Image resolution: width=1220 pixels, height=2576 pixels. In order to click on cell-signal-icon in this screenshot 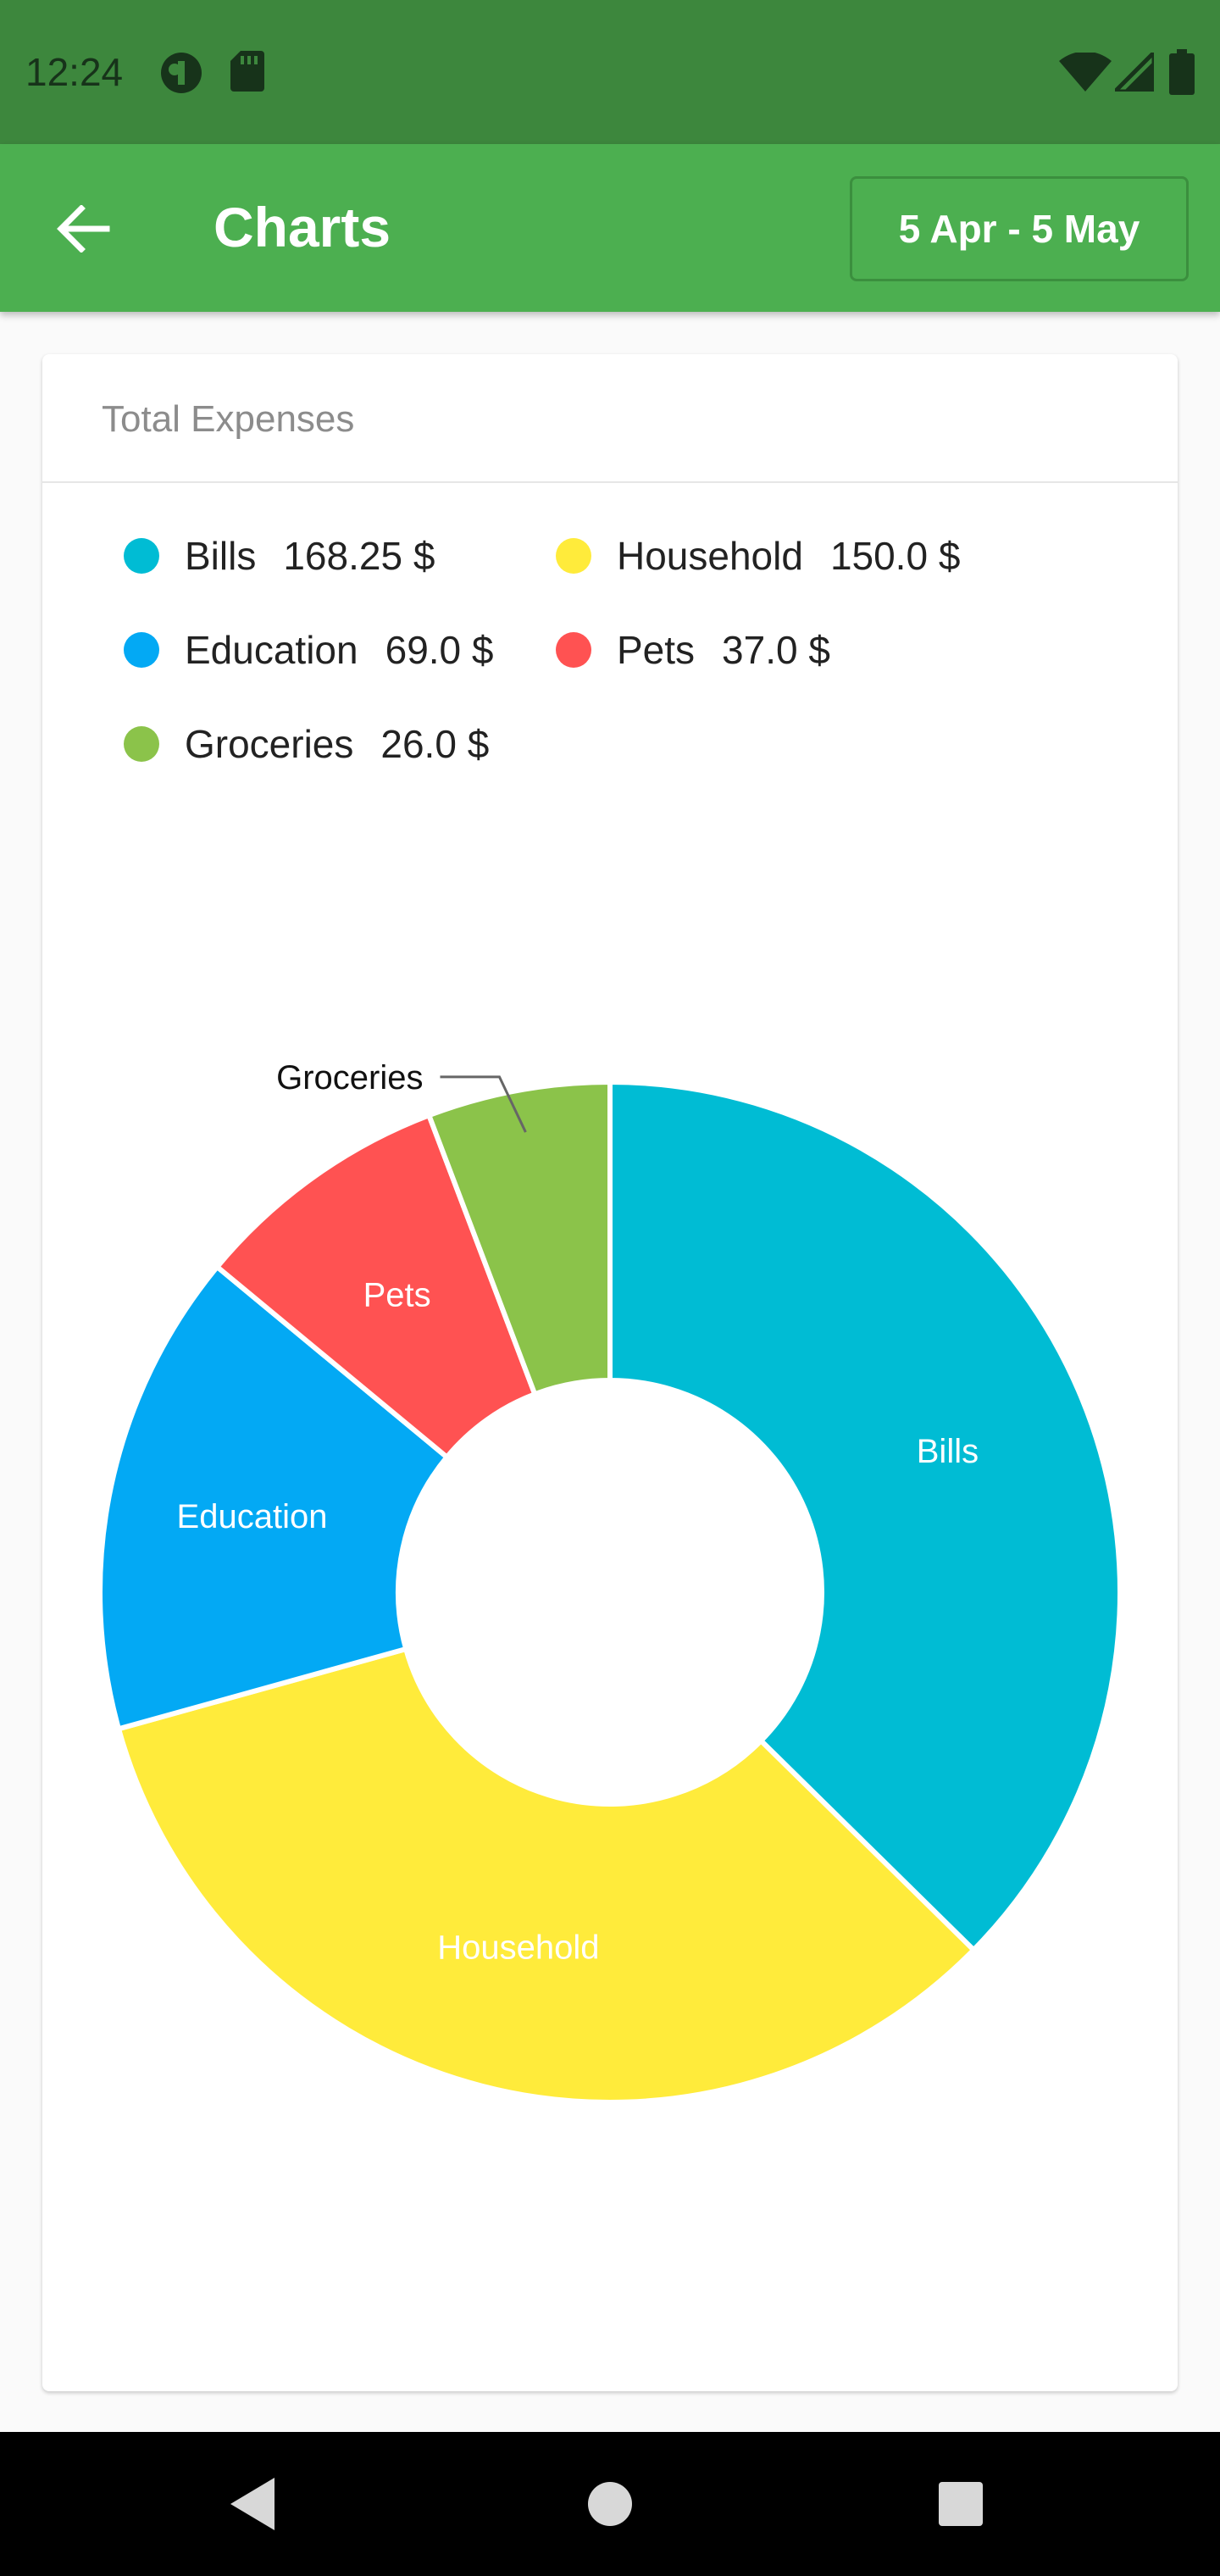, I will do `click(1134, 72)`.